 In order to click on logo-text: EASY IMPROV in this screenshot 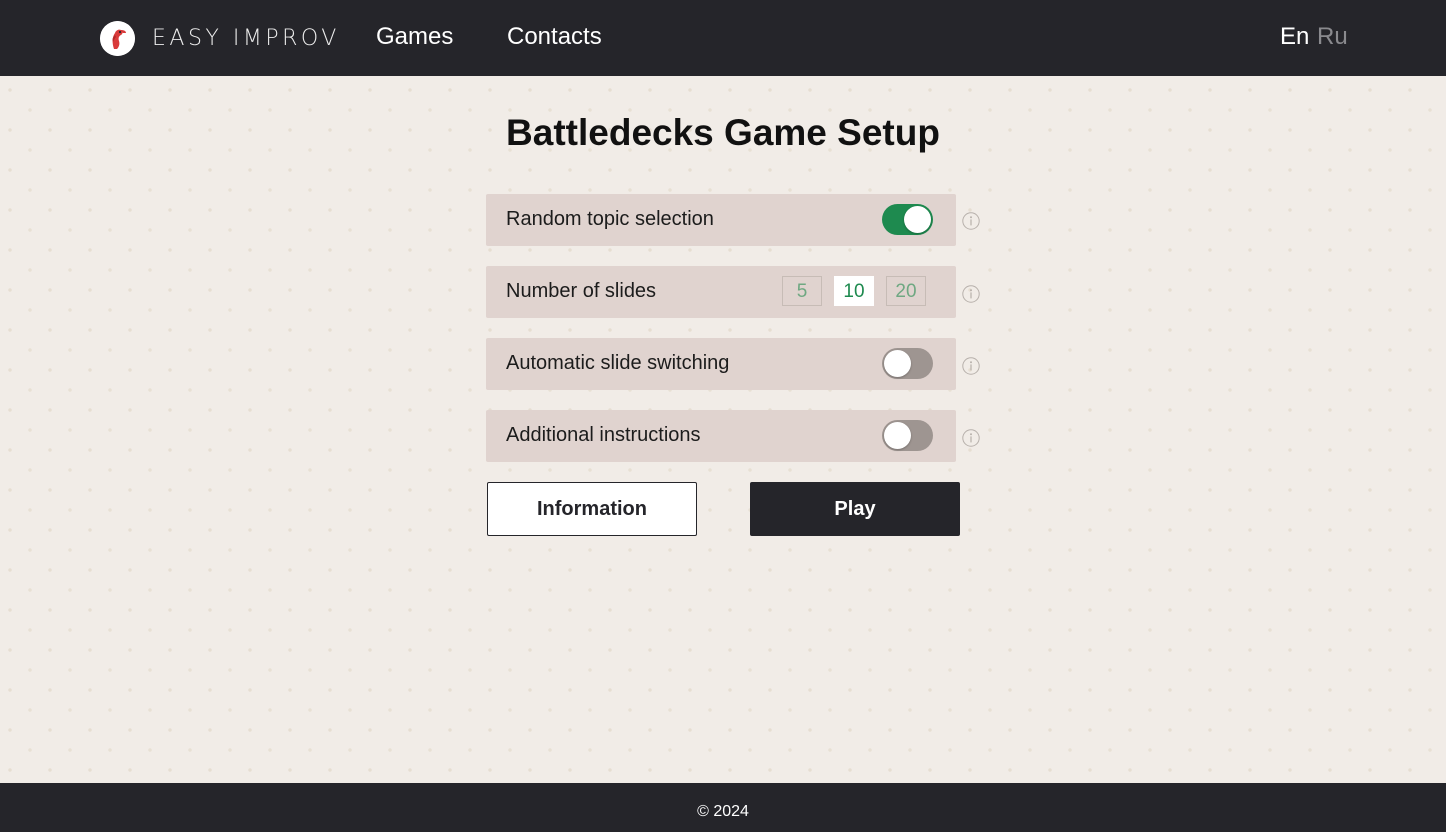, I will do `click(246, 38)`.